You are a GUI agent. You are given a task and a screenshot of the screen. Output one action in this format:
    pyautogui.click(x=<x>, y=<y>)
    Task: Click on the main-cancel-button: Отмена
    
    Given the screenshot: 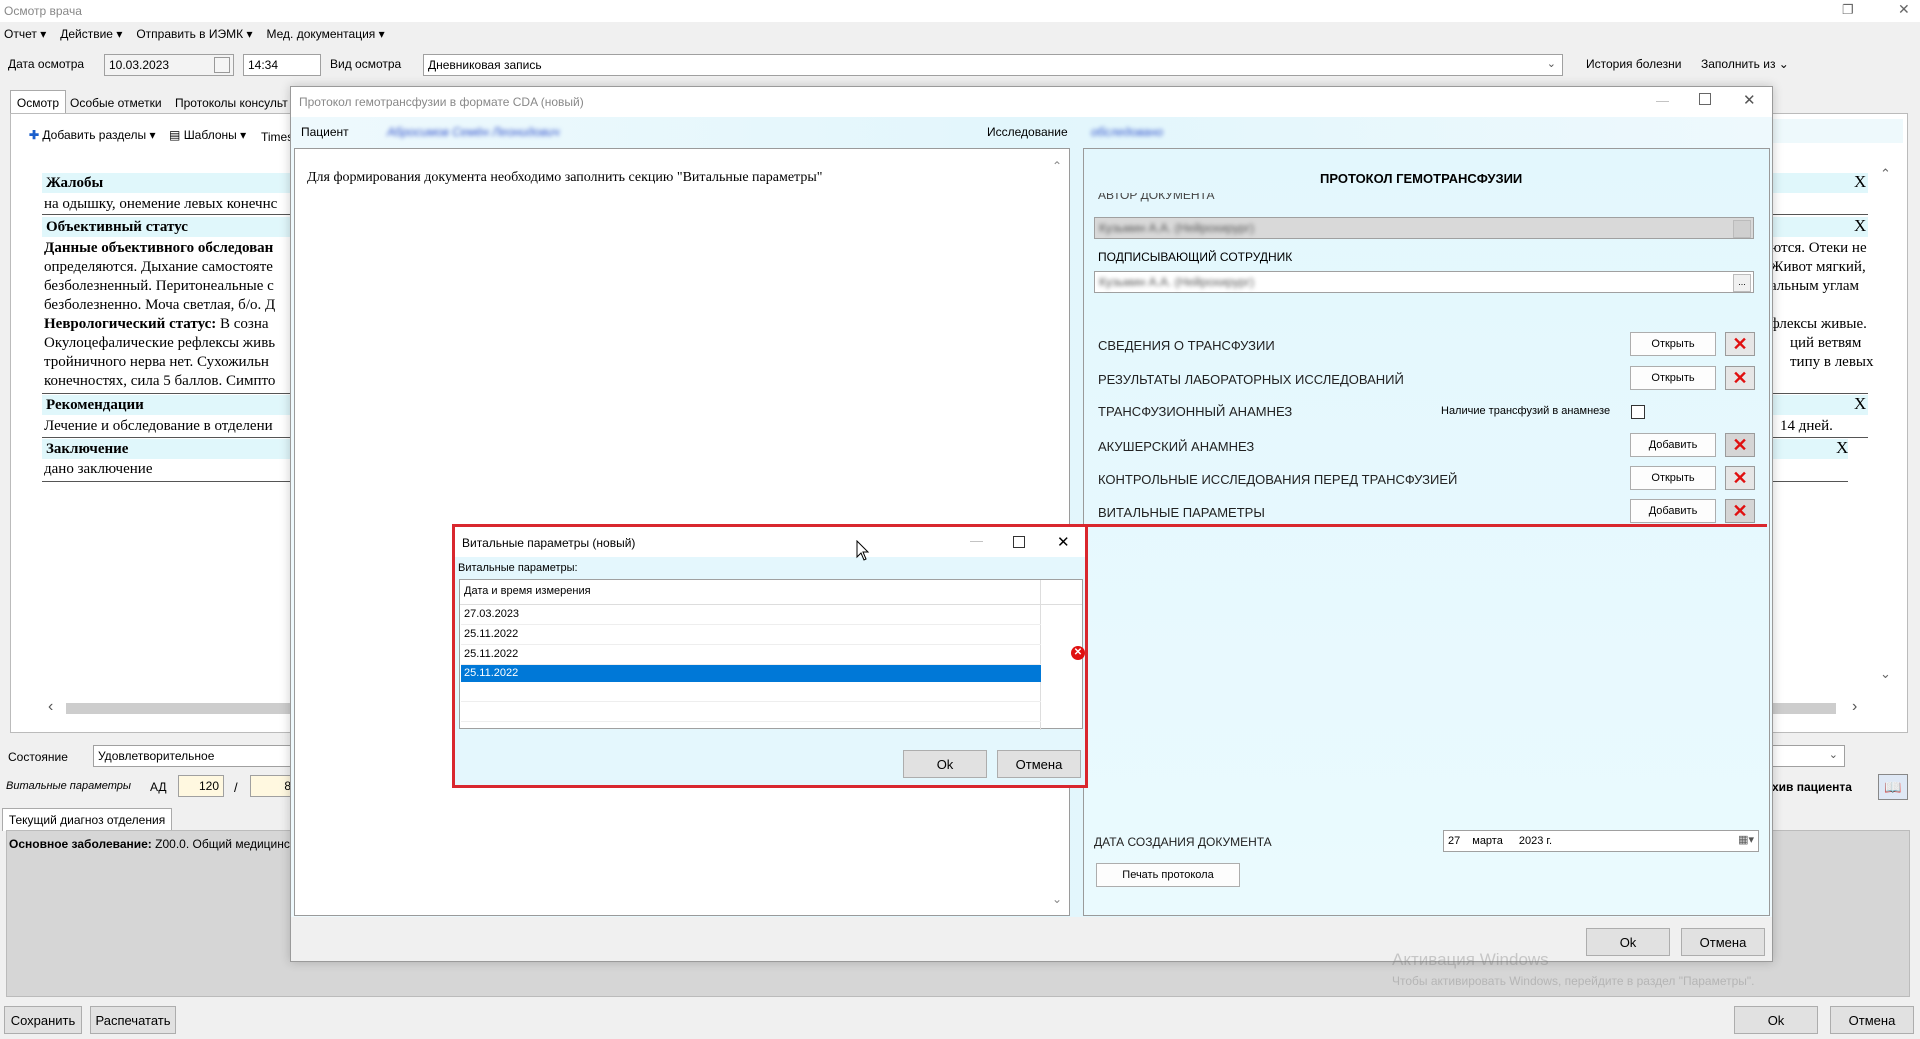 What is the action you would take?
    pyautogui.click(x=1872, y=1020)
    